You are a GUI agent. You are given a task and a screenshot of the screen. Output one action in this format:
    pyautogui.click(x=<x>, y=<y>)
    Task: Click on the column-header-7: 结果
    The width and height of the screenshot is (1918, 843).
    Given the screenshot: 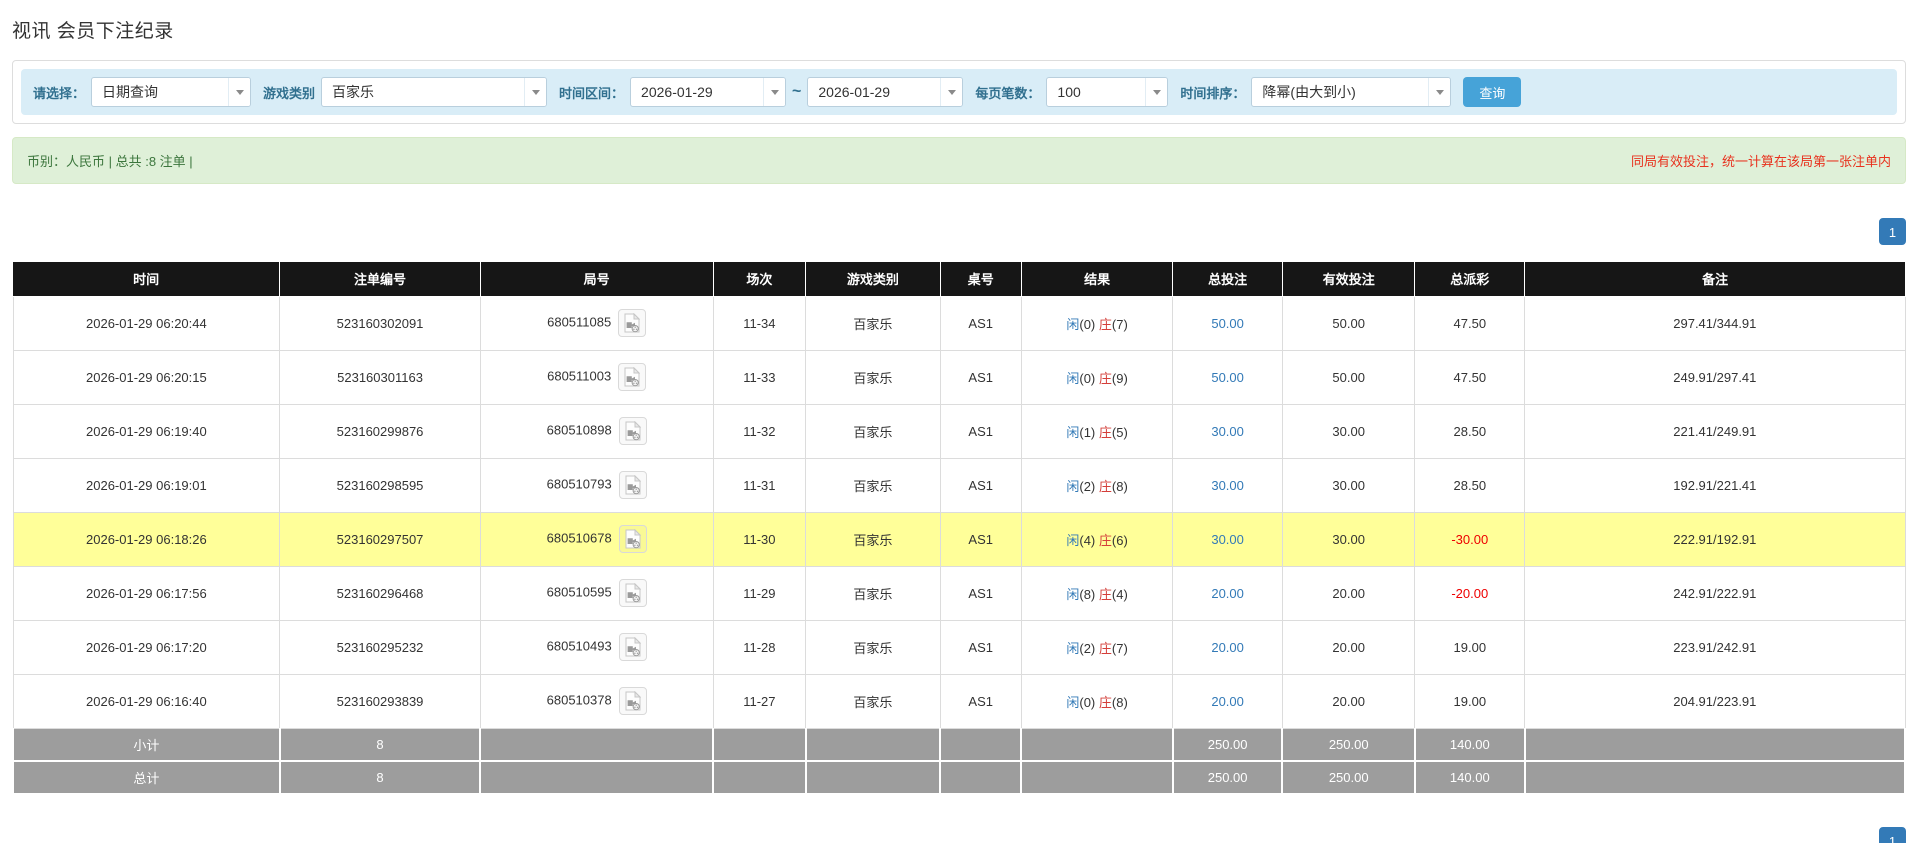 What is the action you would take?
    pyautogui.click(x=1097, y=279)
    